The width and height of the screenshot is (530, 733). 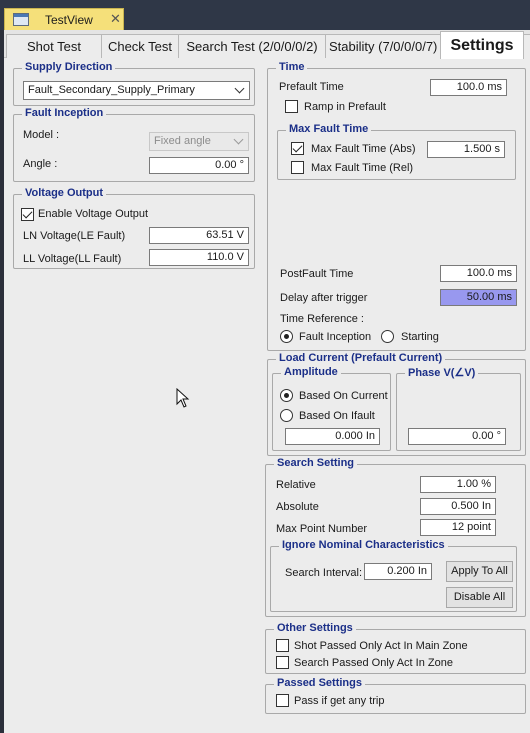 What do you see at coordinates (458, 484) in the screenshot?
I see `relative-field: 1.00 %` at bounding box center [458, 484].